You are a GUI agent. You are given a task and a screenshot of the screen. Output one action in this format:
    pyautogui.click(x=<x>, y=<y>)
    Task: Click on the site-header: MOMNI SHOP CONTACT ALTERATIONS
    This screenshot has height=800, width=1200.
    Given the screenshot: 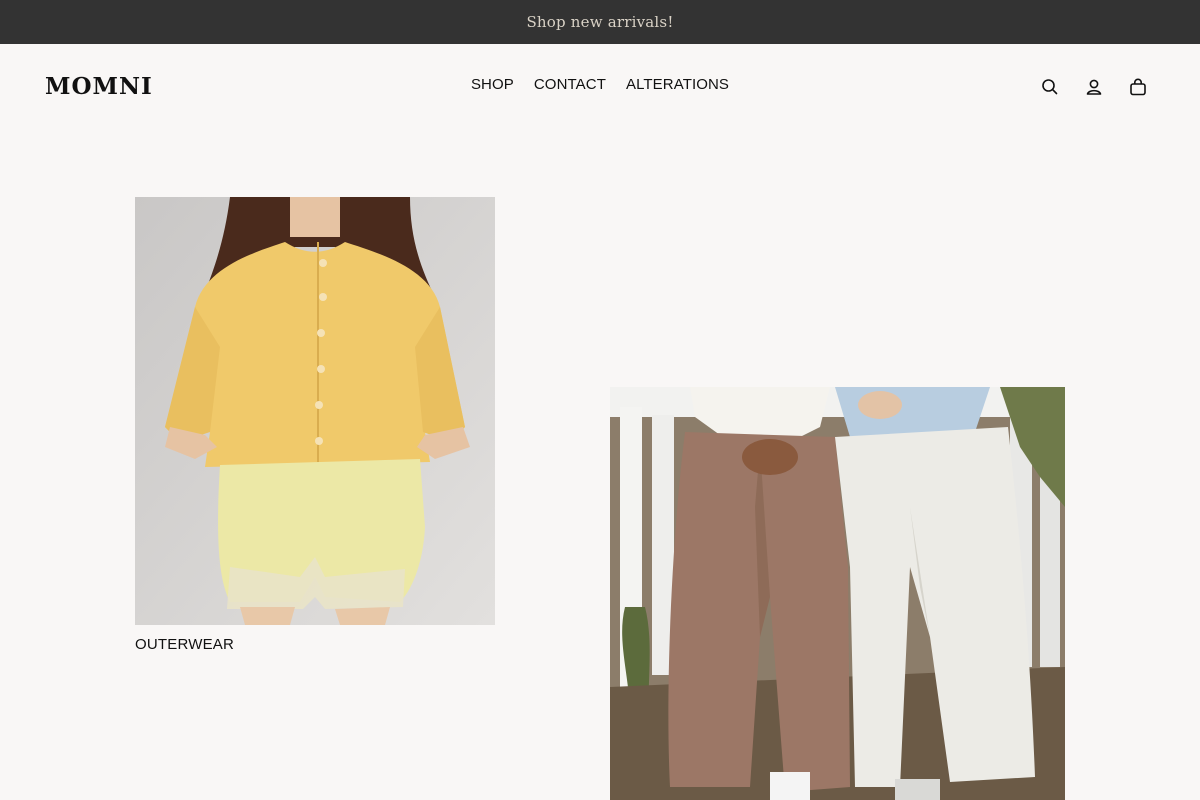 What is the action you would take?
    pyautogui.click(x=600, y=87)
    